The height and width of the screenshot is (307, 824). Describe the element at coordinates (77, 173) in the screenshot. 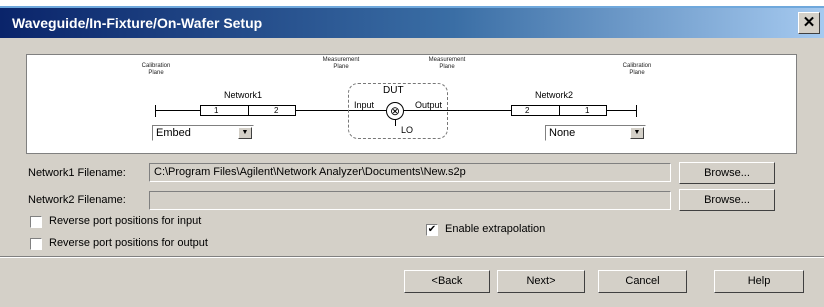

I see `network1-filename-label: Network1 Filename:` at that location.